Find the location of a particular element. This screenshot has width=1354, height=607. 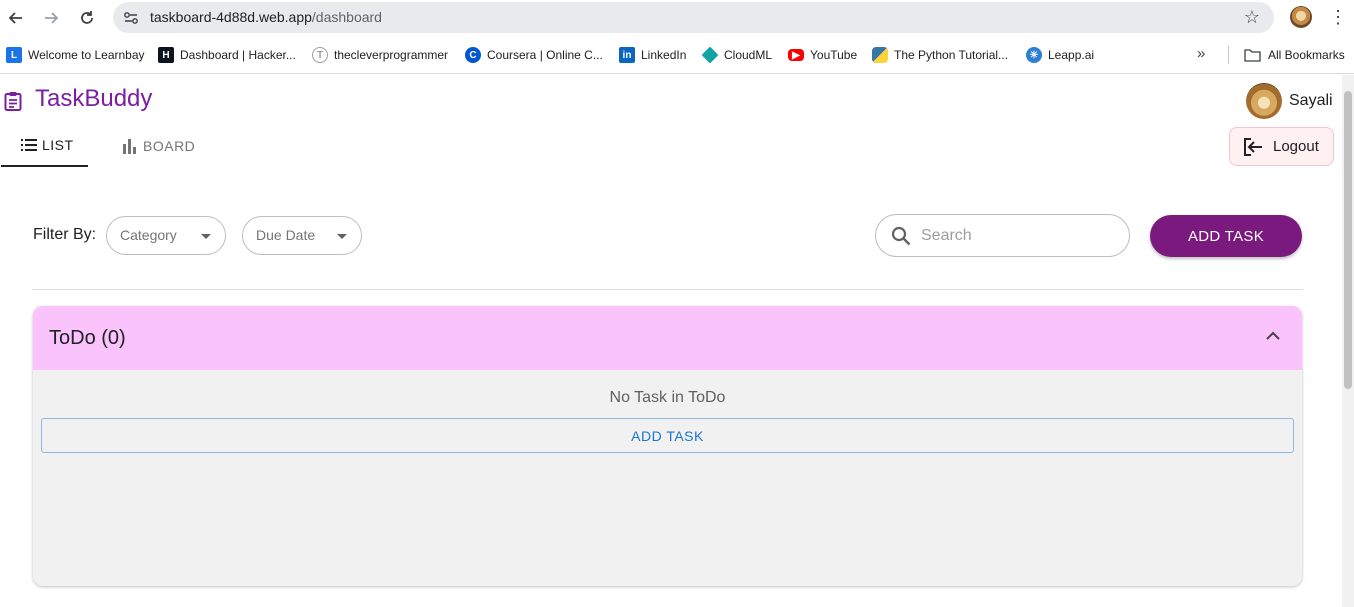

bookmark-linkedin: in LinkedIn is located at coordinates (652, 55).